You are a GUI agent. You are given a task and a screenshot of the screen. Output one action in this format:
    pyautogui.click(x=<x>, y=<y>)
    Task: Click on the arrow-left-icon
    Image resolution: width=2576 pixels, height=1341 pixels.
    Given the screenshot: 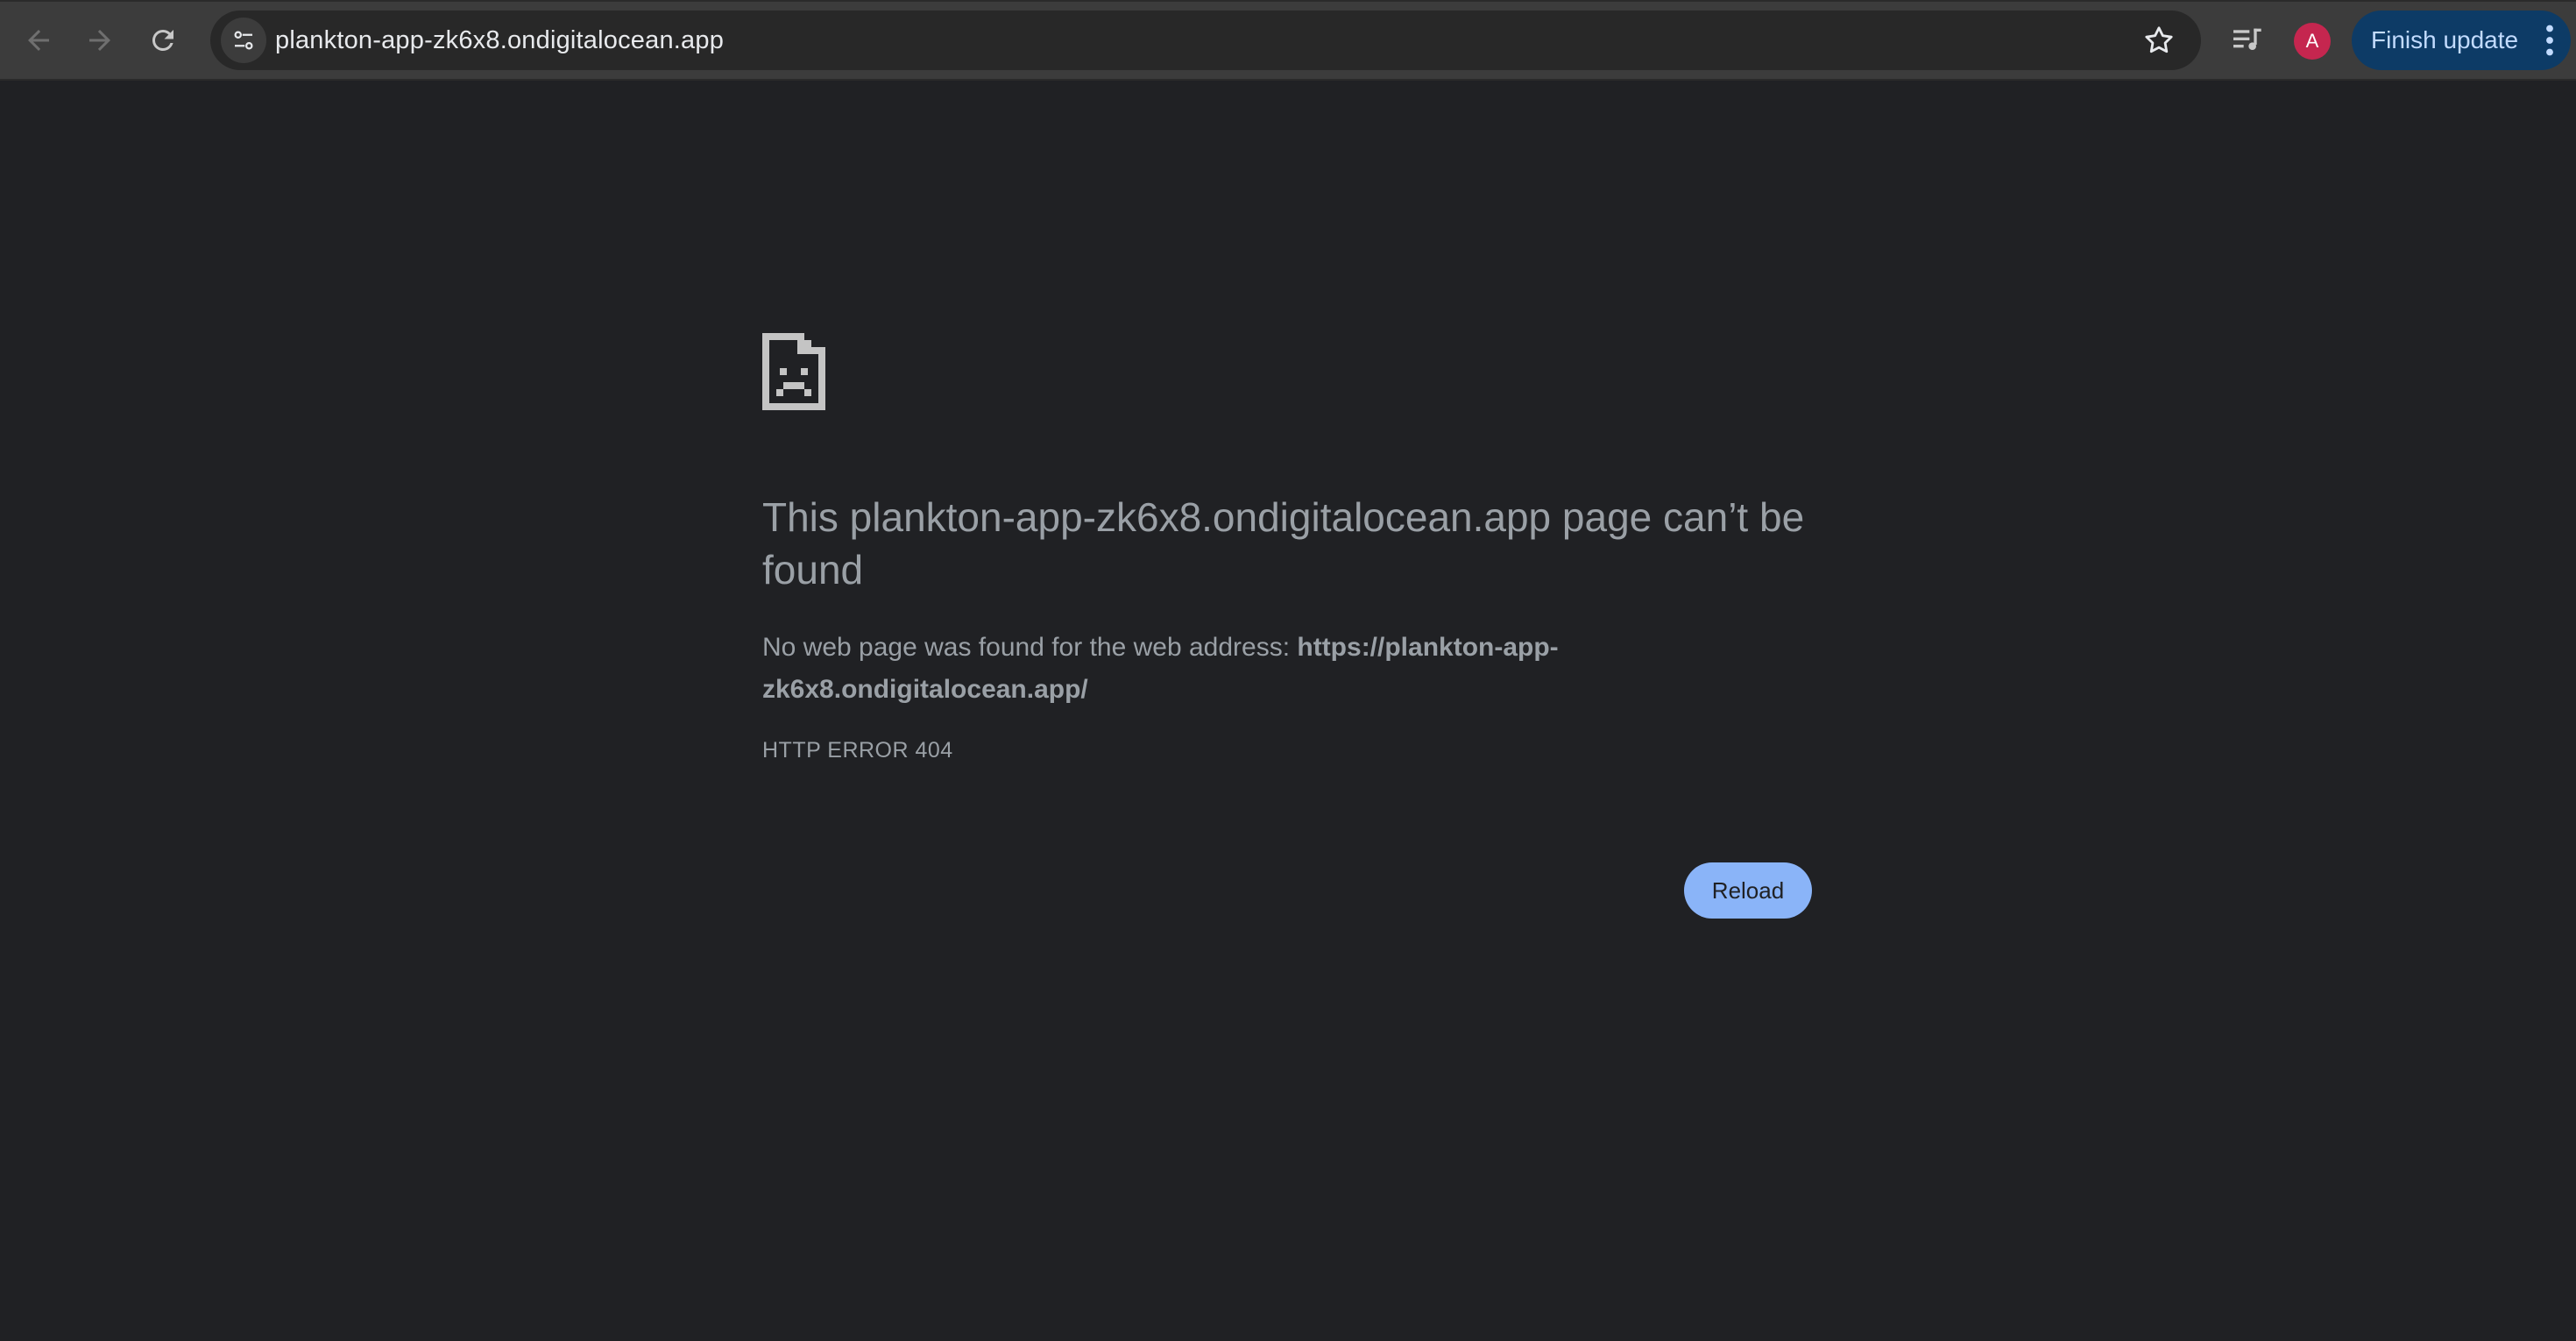 What is the action you would take?
    pyautogui.click(x=38, y=40)
    